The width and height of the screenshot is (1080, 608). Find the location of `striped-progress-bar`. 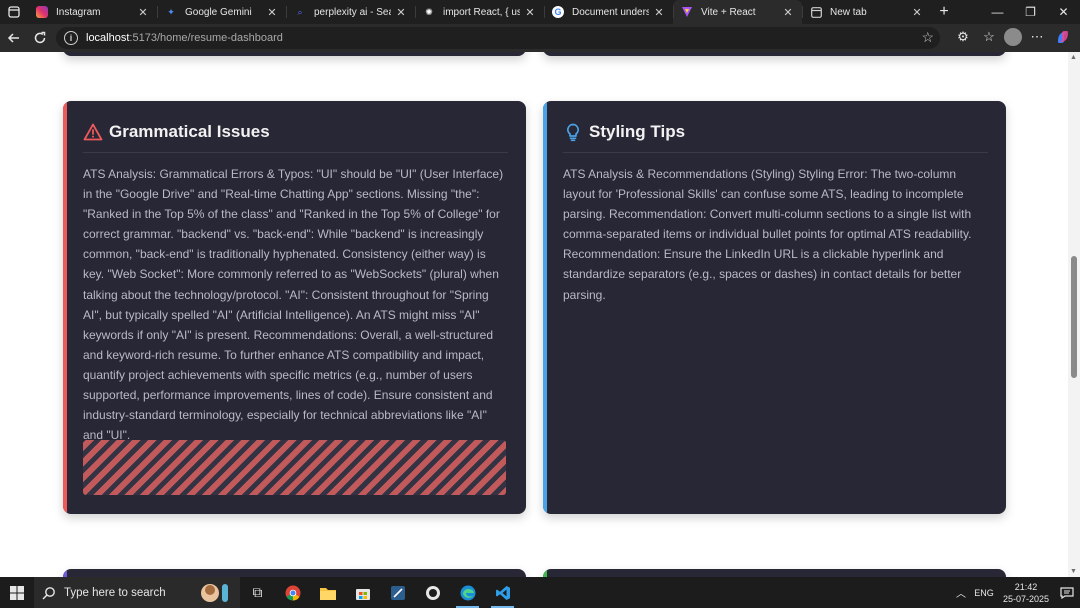

striped-progress-bar is located at coordinates (294, 467).